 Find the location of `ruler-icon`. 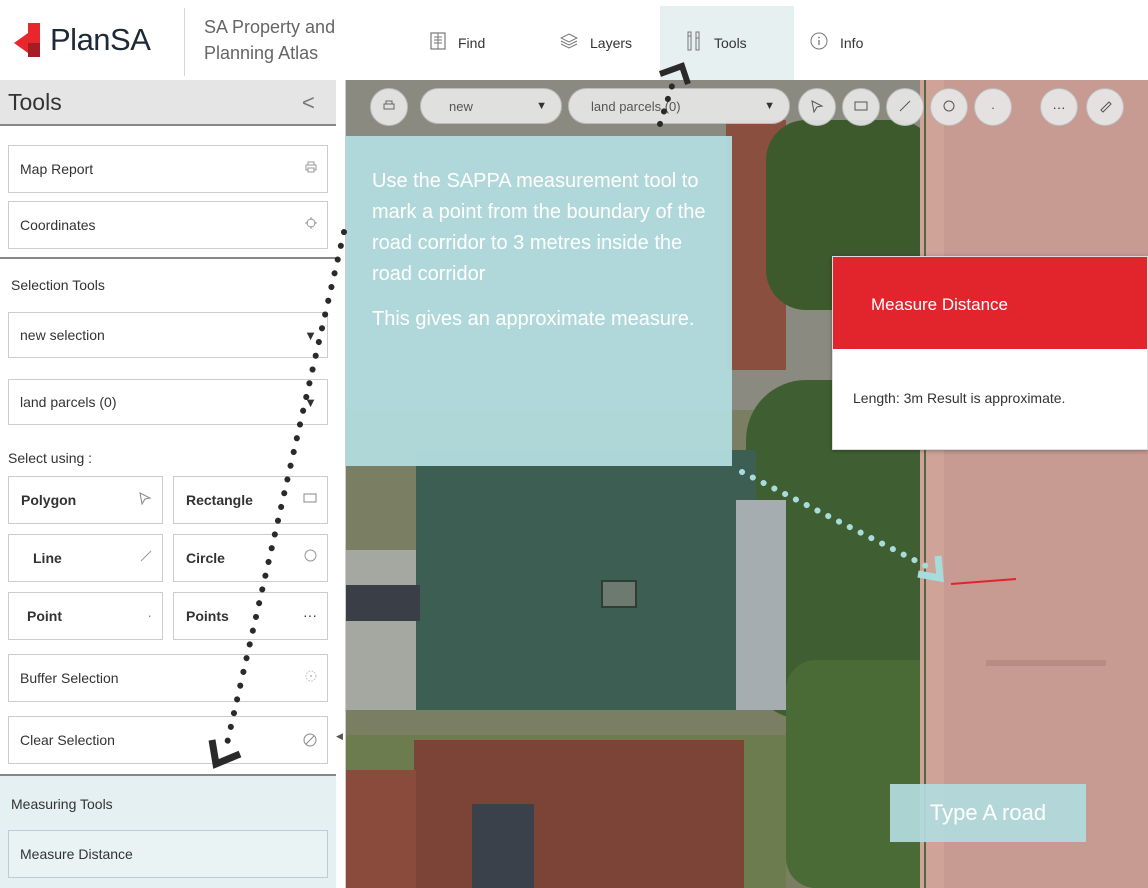

ruler-icon is located at coordinates (1105, 107).